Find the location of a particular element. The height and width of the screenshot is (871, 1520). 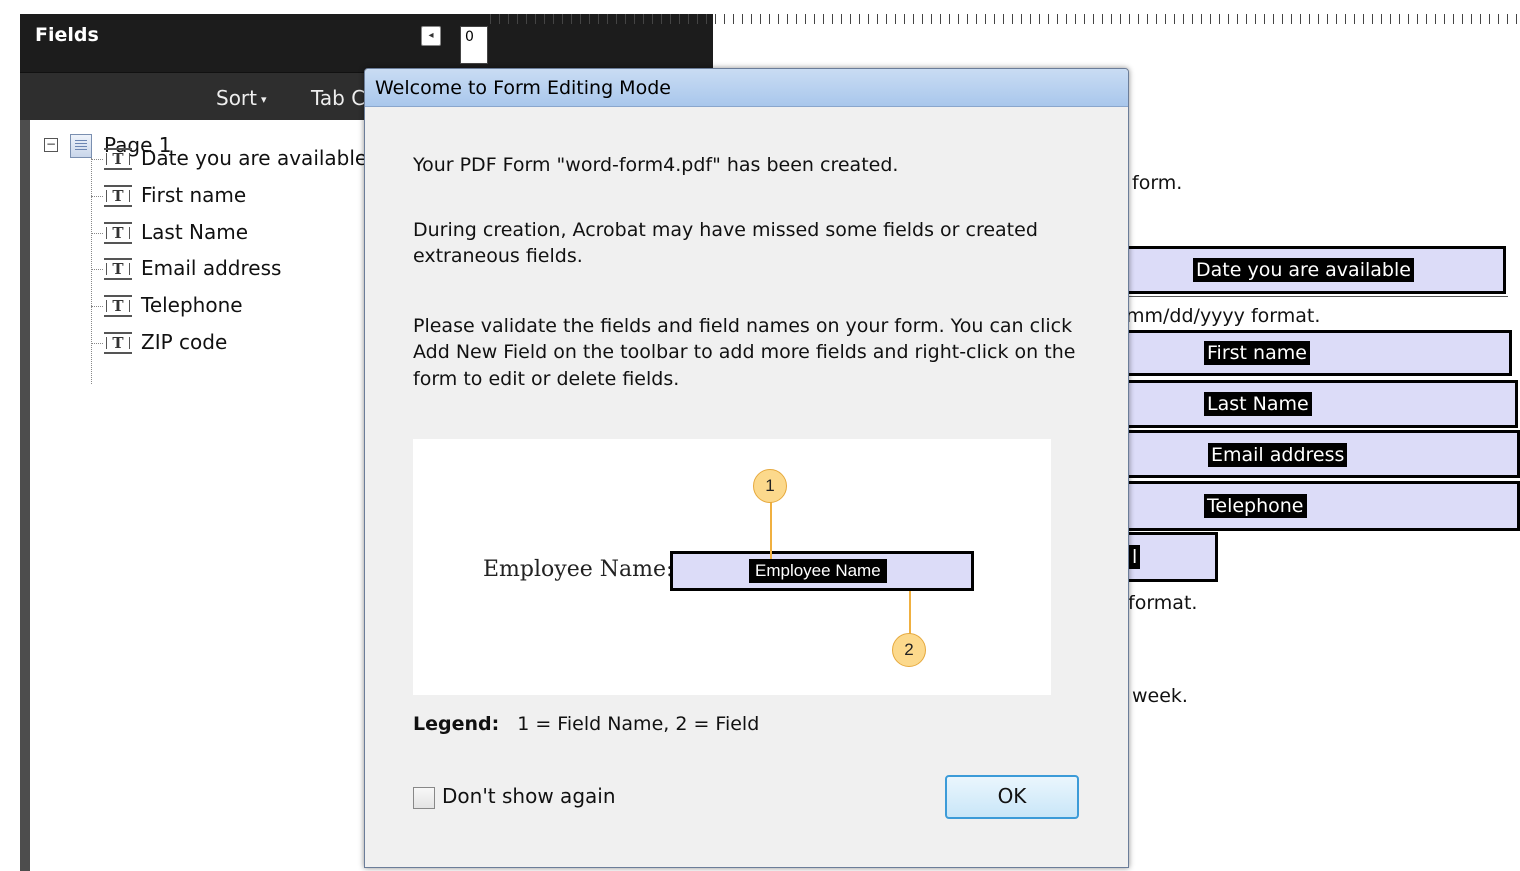

field-name-tag: l is located at coordinates (1135, 557).